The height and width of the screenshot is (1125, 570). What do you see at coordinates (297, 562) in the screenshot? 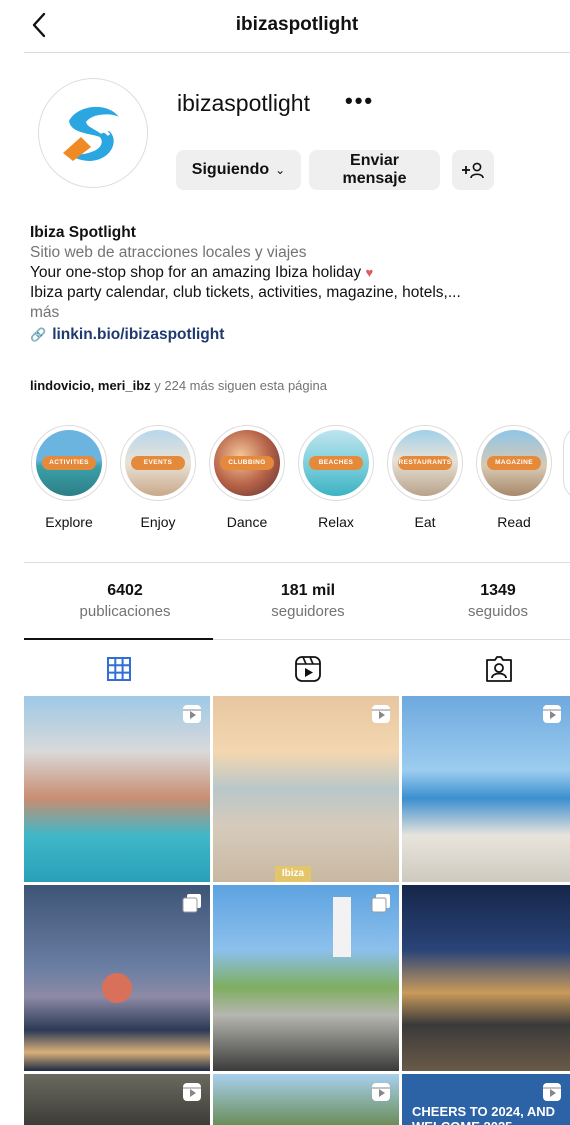
I see `divider` at bounding box center [297, 562].